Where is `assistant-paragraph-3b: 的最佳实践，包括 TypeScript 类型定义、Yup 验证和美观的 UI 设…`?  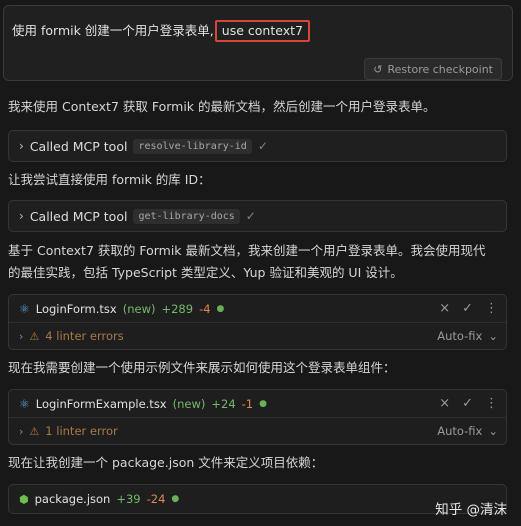 assistant-paragraph-3b: 的最佳实践，包括 TypeScript 类型定义、Yup 验证和美观的 UI 设… is located at coordinates (205, 272).